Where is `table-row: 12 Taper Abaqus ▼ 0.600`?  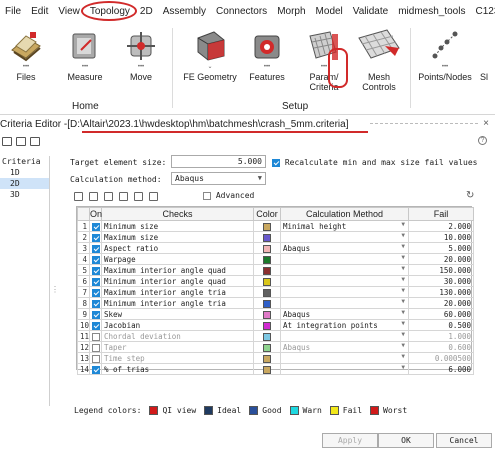 table-row: 12 Taper Abaqus ▼ 0.600 is located at coordinates (275, 347).